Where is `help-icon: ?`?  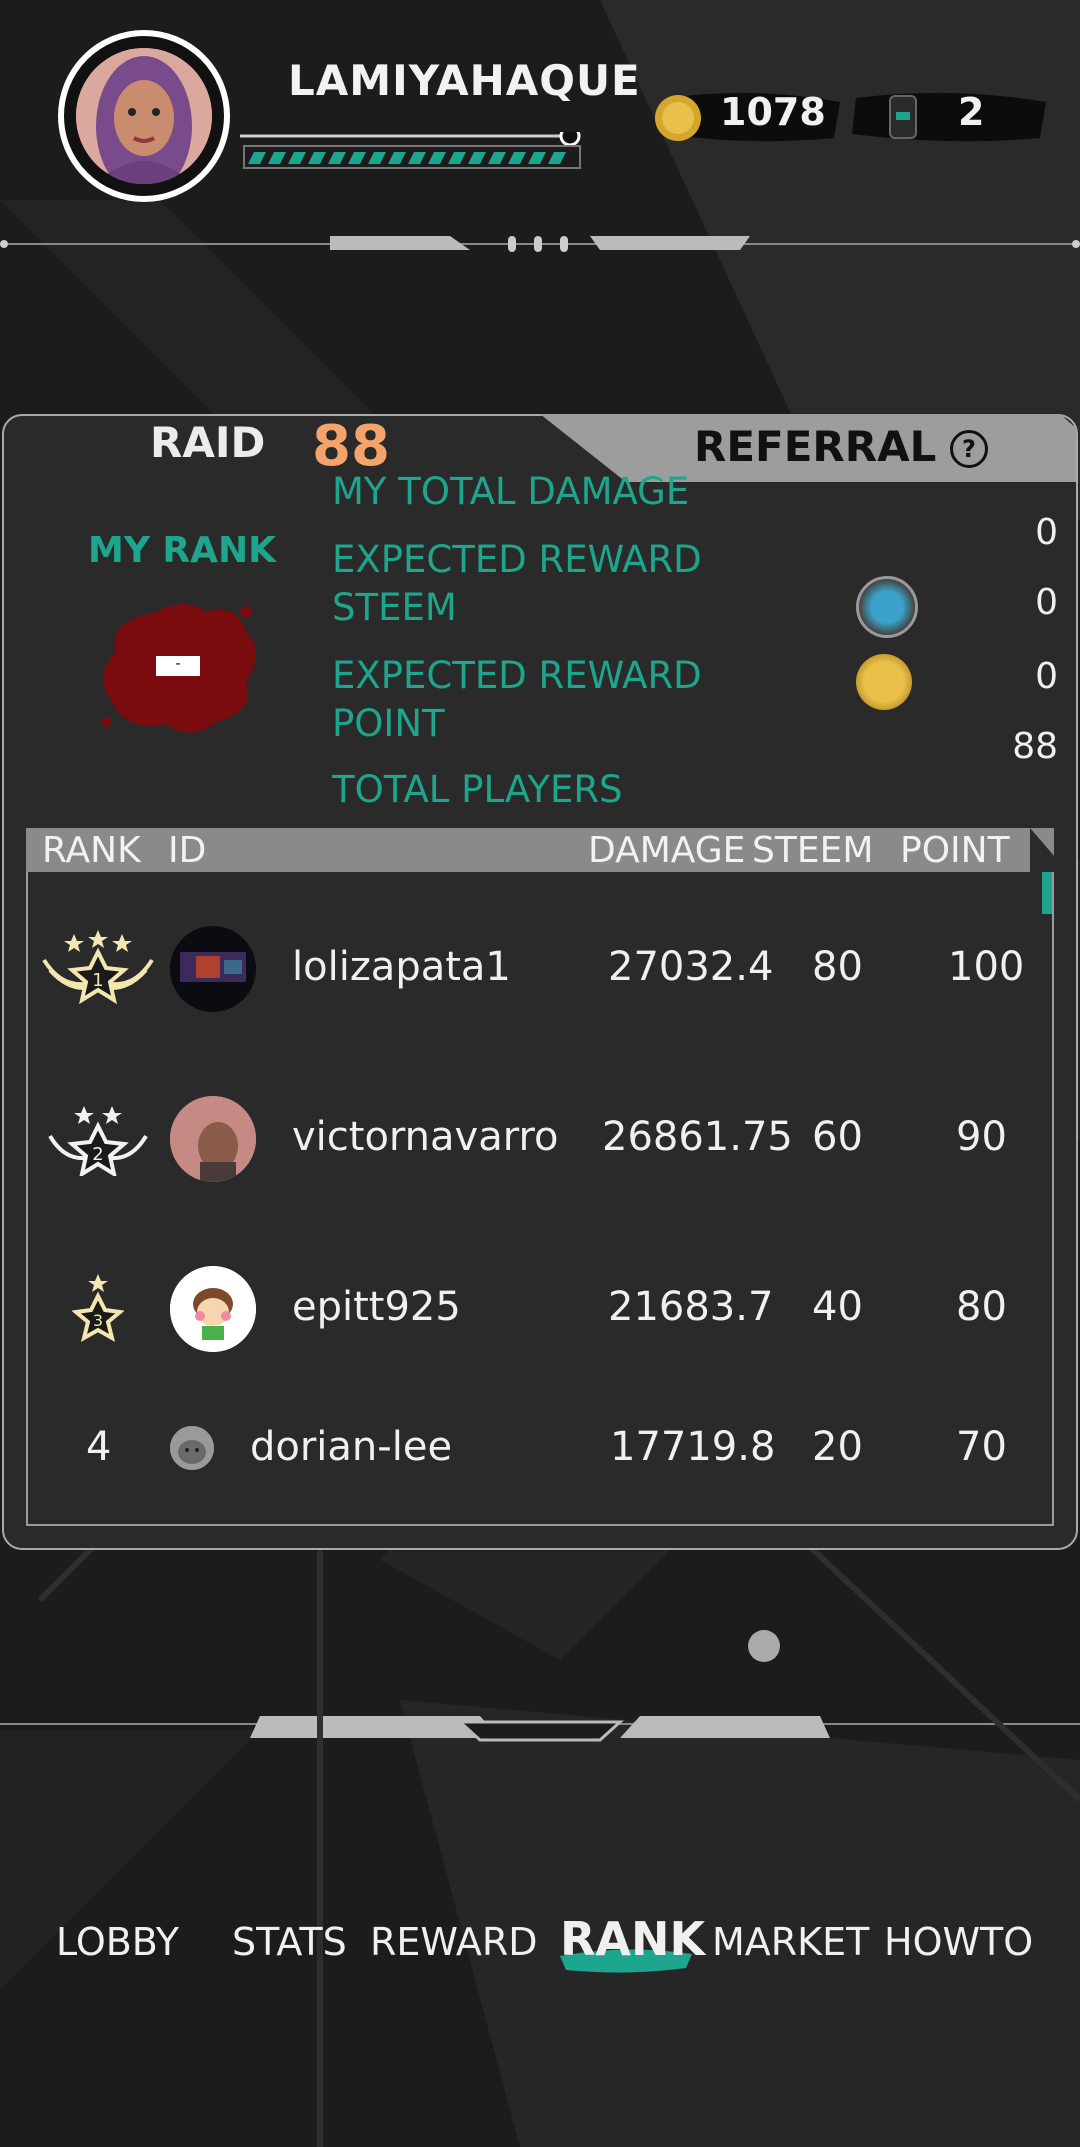
help-icon: ? is located at coordinates (969, 449).